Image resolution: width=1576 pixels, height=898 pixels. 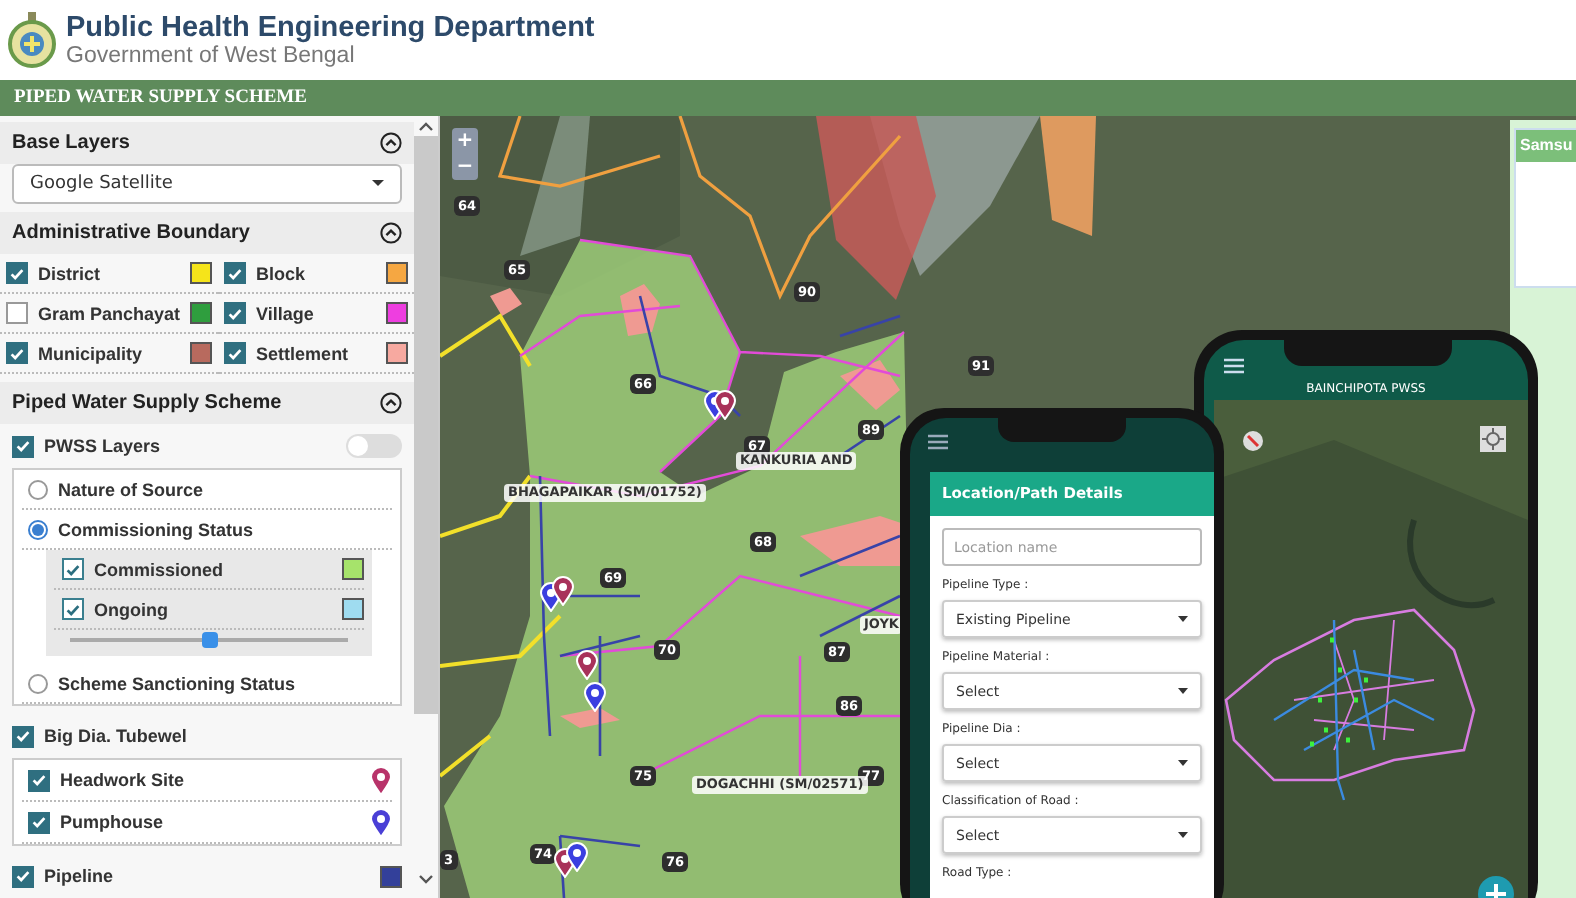 I want to click on layer-label: PWSS Layers, so click(x=103, y=446).